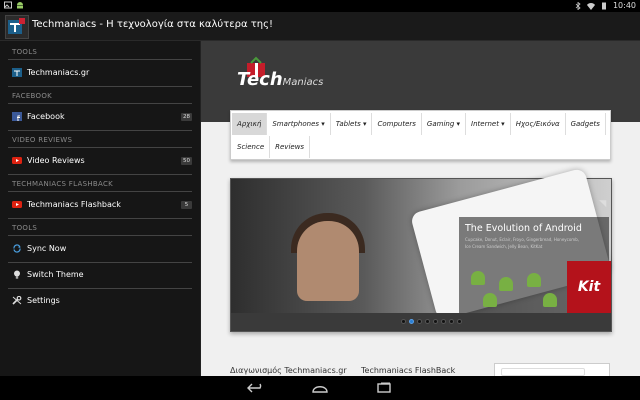 This screenshot has height=400, width=640. Describe the element at coordinates (100, 301) in the screenshot. I see `drawer-item-settings: Settings` at that location.